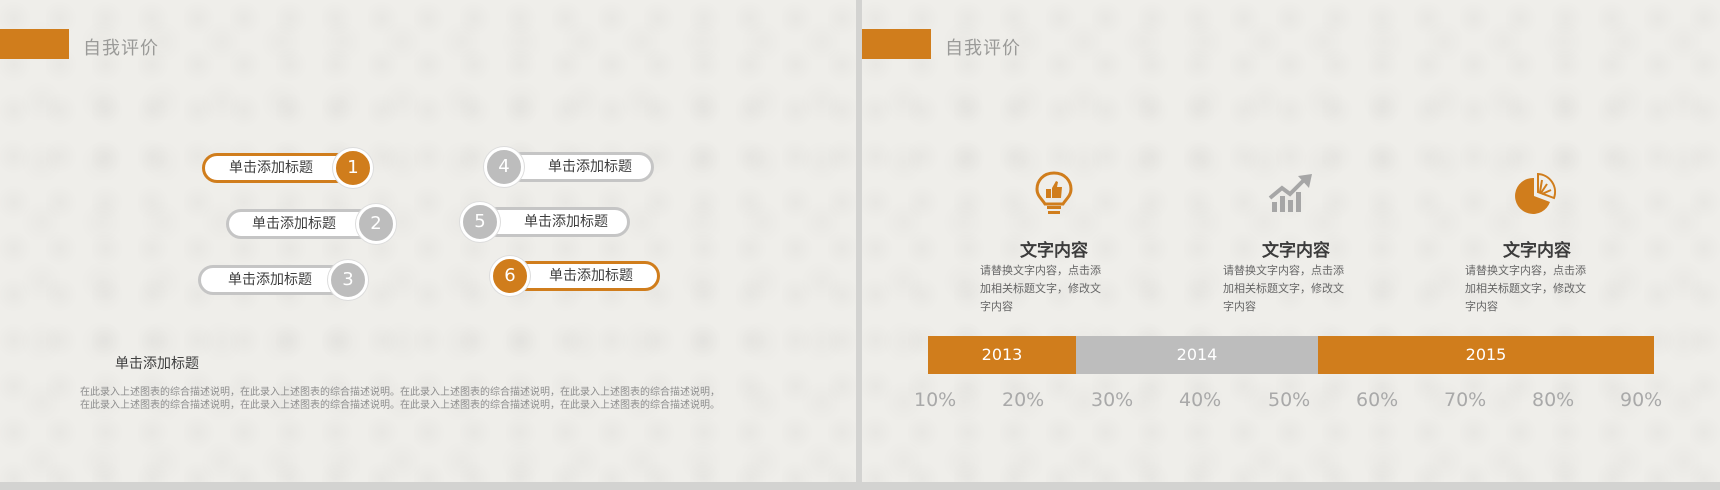  I want to click on percent-label: 30%, so click(1112, 400).